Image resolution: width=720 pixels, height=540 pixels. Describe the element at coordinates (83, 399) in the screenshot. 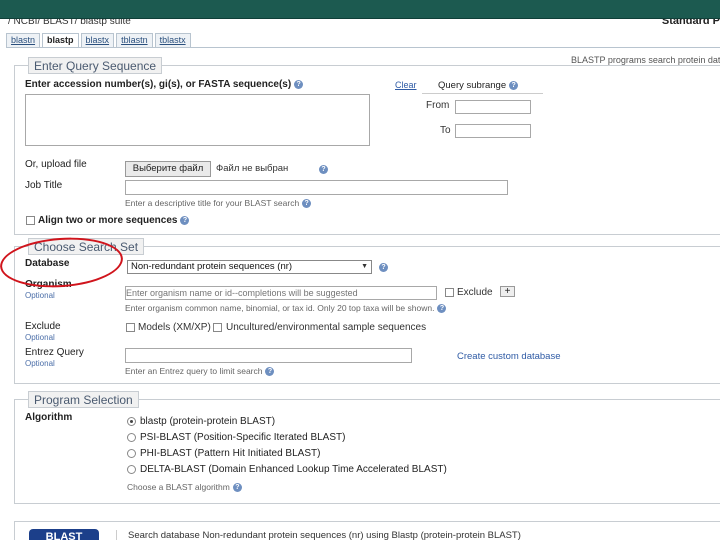

I see `program-legend: Program Selection` at that location.